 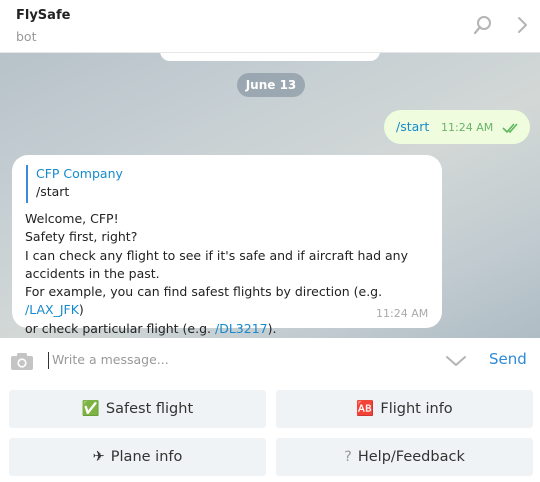 I want to click on airplane-icon: ✈, so click(x=98, y=457).